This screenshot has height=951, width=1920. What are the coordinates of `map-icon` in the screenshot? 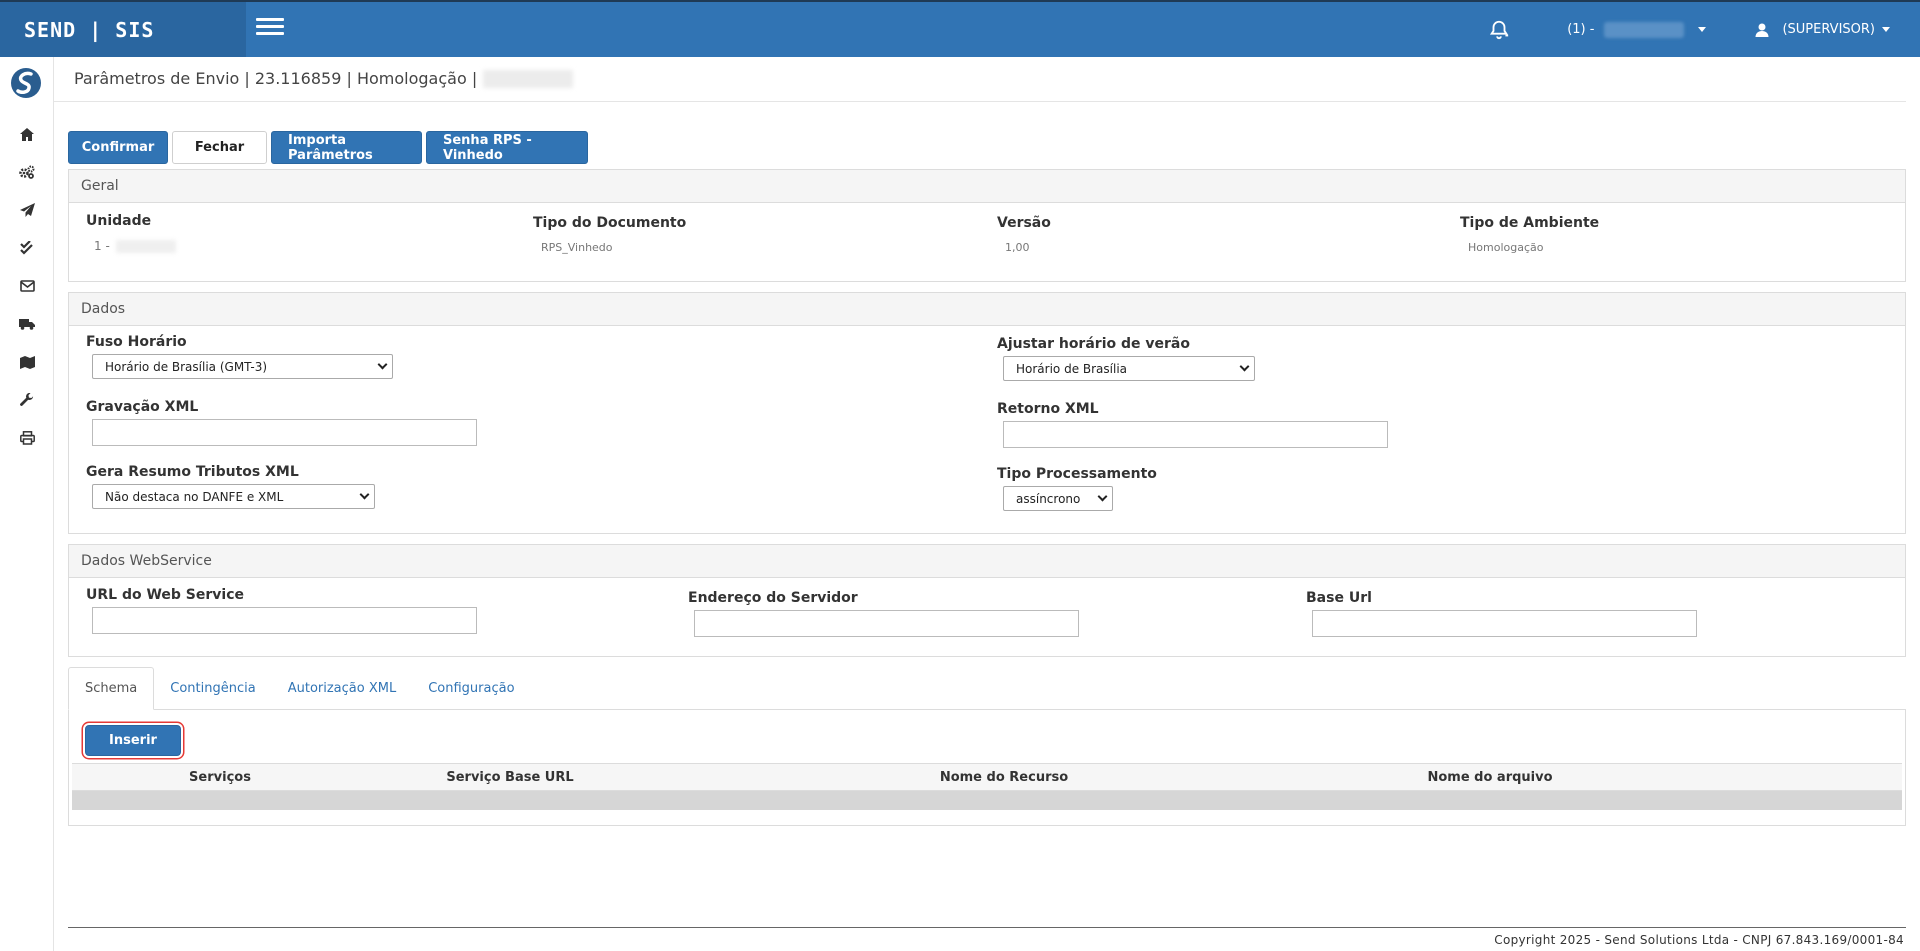 It's located at (27, 362).